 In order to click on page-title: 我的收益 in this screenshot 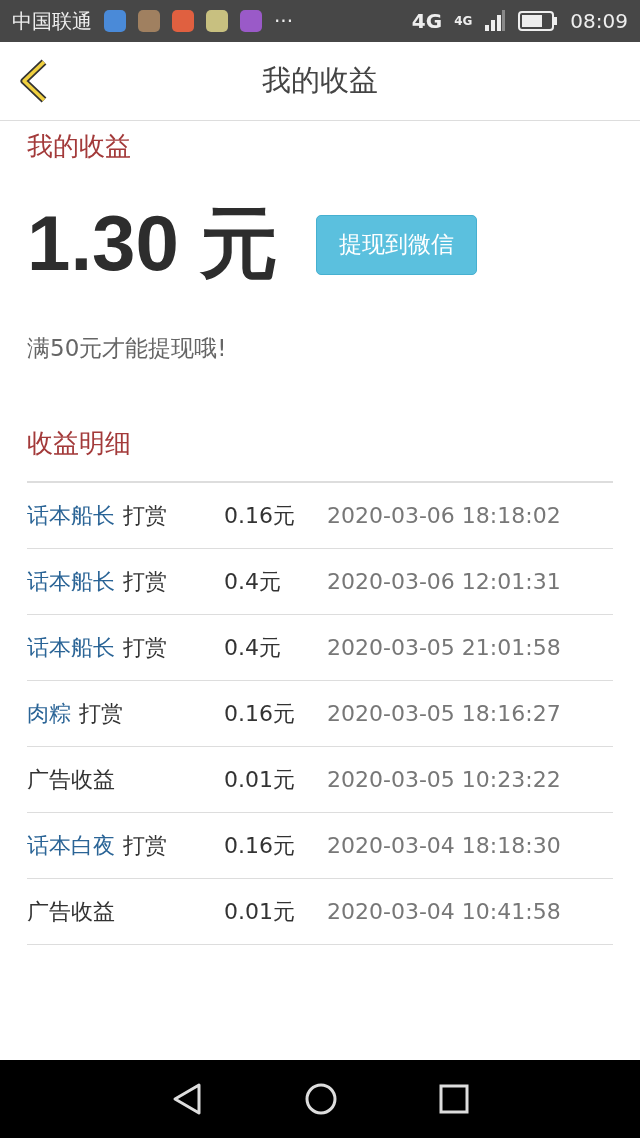, I will do `click(320, 80)`.